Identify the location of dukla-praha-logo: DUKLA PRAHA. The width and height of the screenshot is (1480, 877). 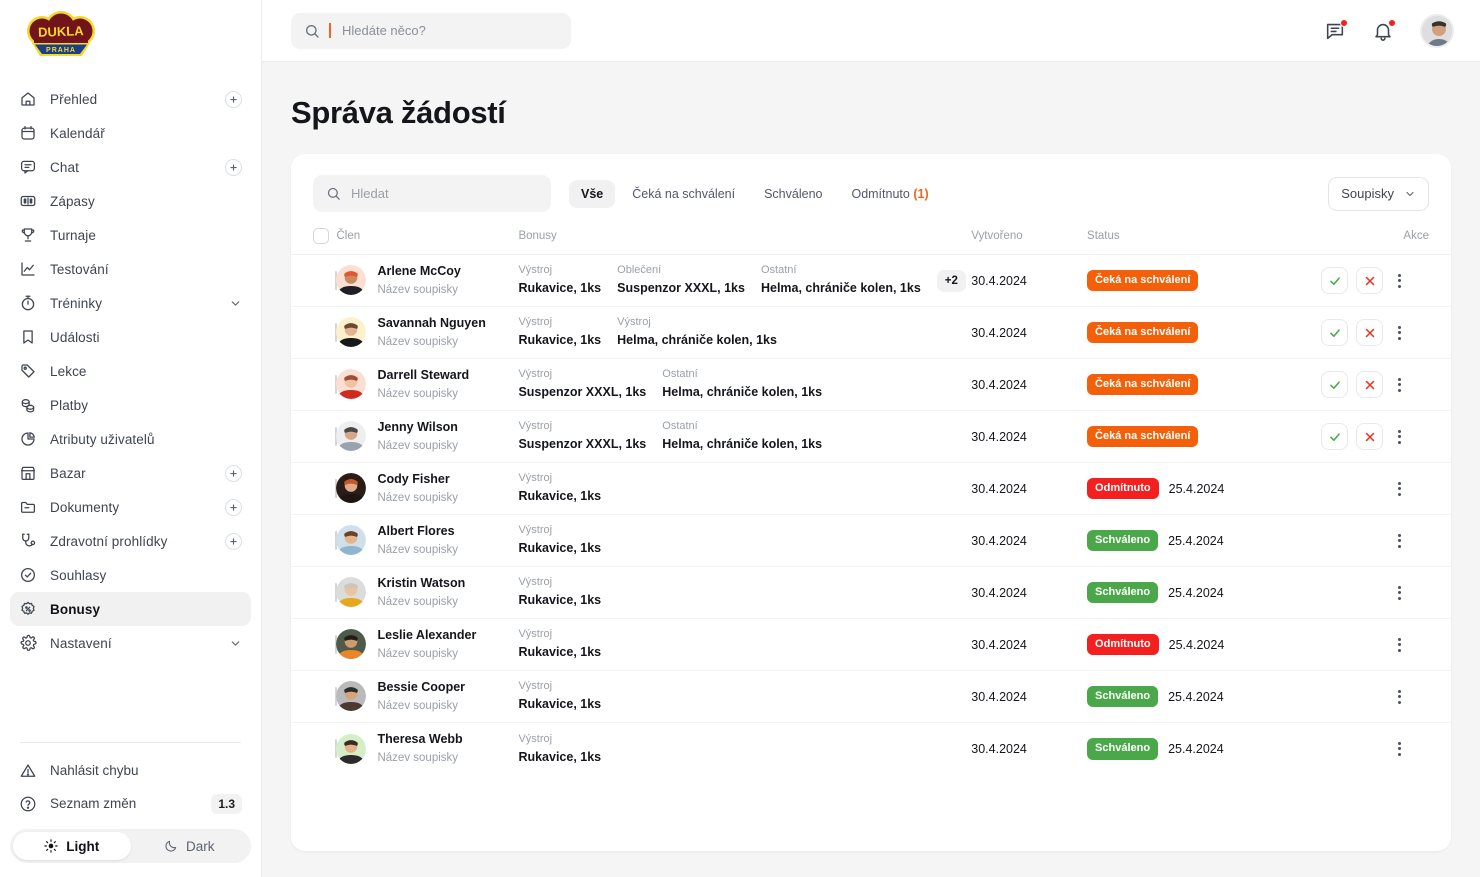
(61, 38).